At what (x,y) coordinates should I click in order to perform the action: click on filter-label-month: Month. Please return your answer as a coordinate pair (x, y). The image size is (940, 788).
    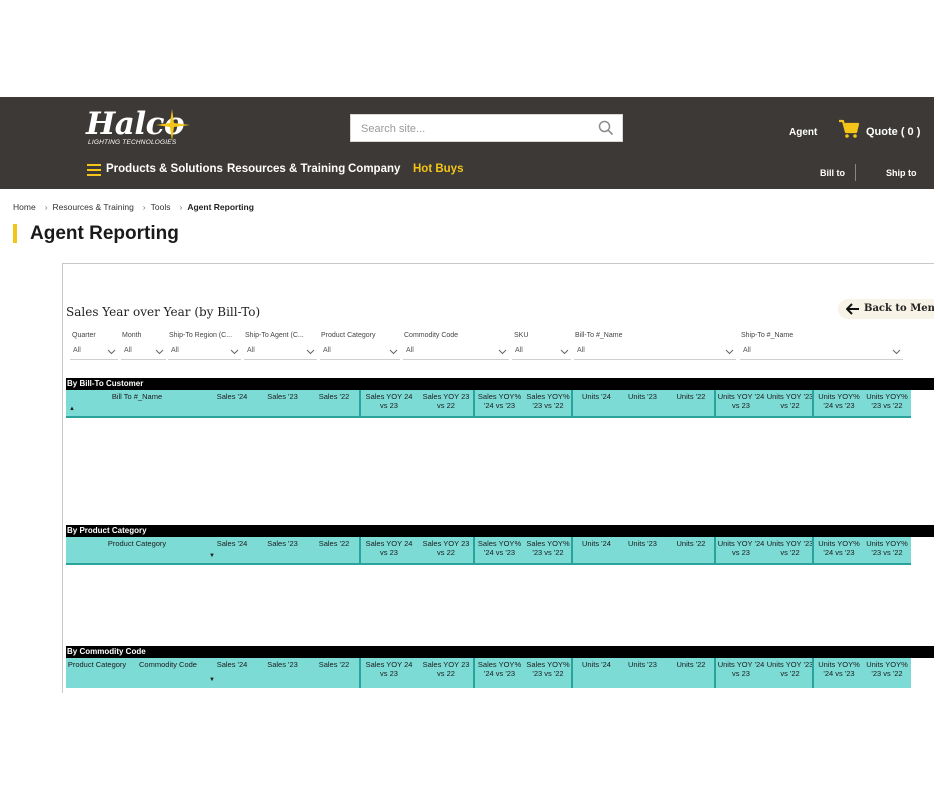
    Looking at the image, I should click on (132, 335).